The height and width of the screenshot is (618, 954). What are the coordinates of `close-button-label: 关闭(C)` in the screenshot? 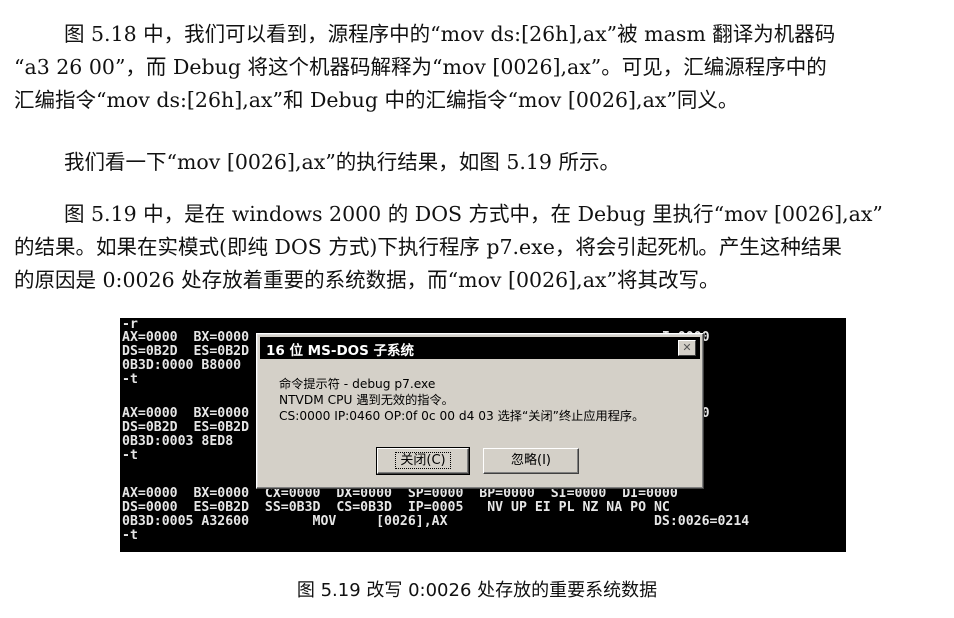 It's located at (423, 460).